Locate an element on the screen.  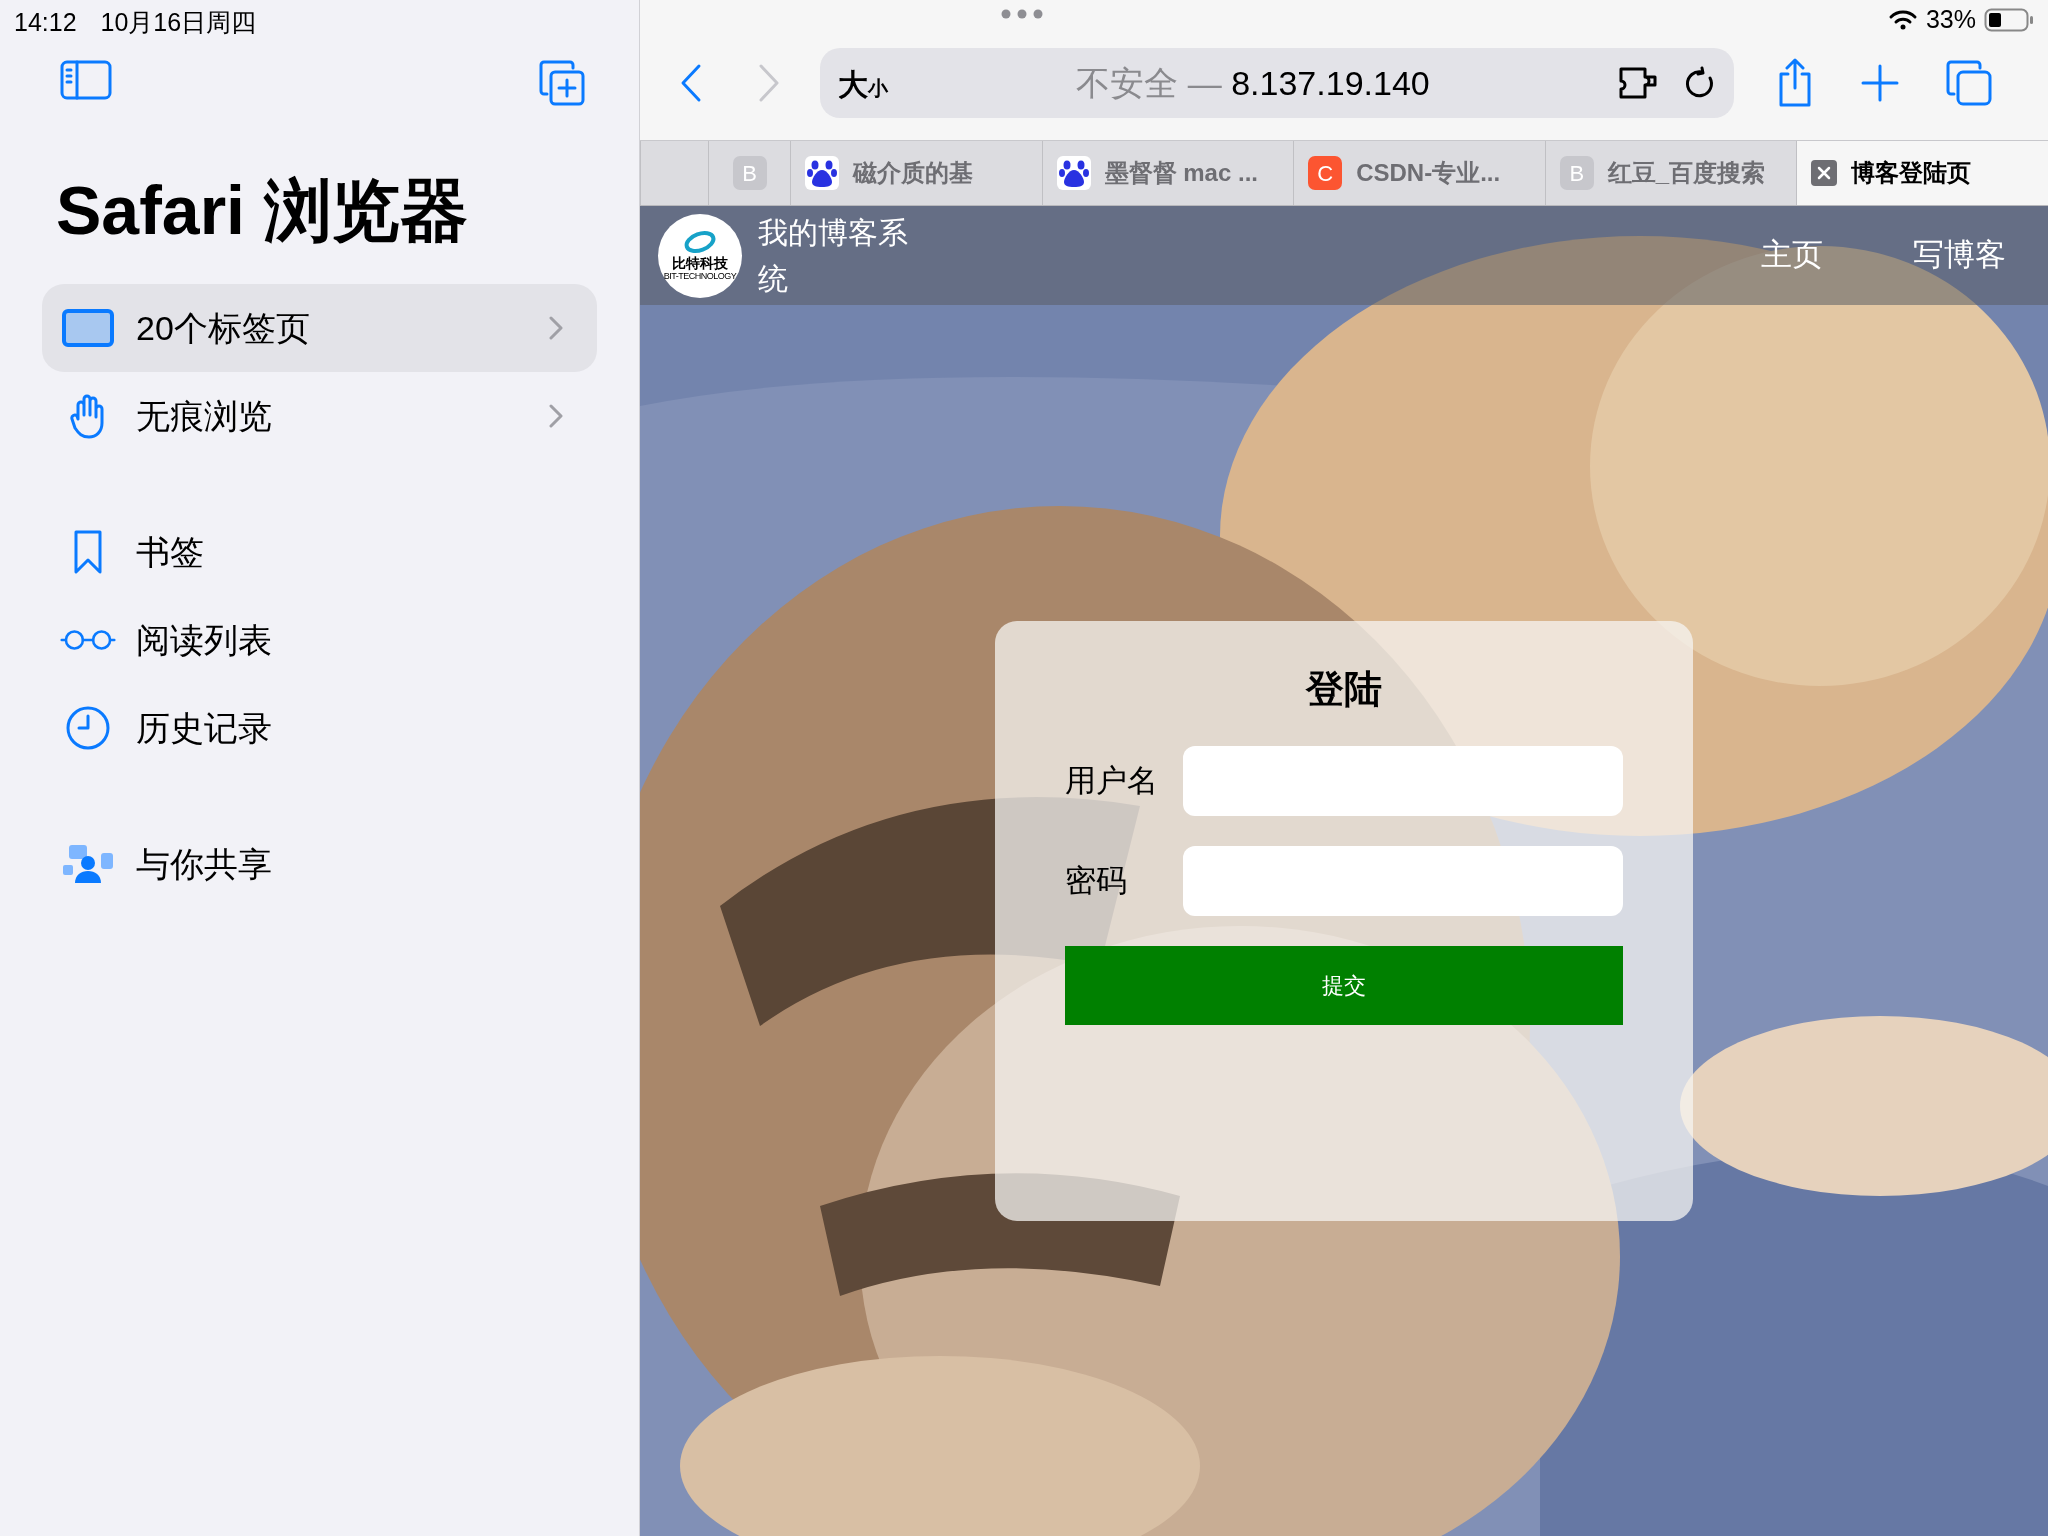
new-tab-icon is located at coordinates (1880, 83).